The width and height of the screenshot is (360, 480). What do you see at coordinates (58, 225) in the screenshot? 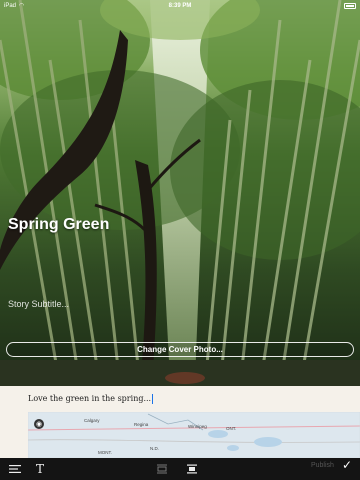
I see `story-title: Spring Green` at bounding box center [58, 225].